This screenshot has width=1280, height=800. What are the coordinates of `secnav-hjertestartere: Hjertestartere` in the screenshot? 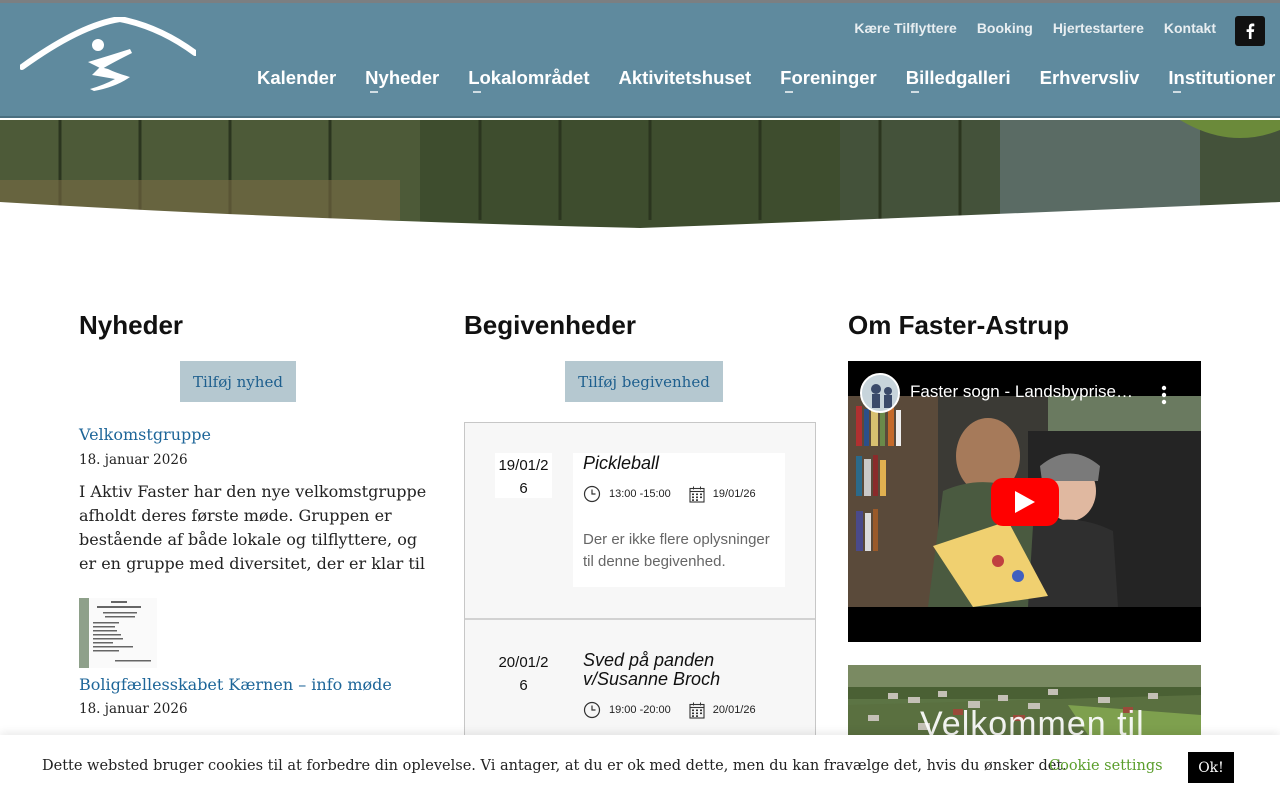 It's located at (1098, 28).